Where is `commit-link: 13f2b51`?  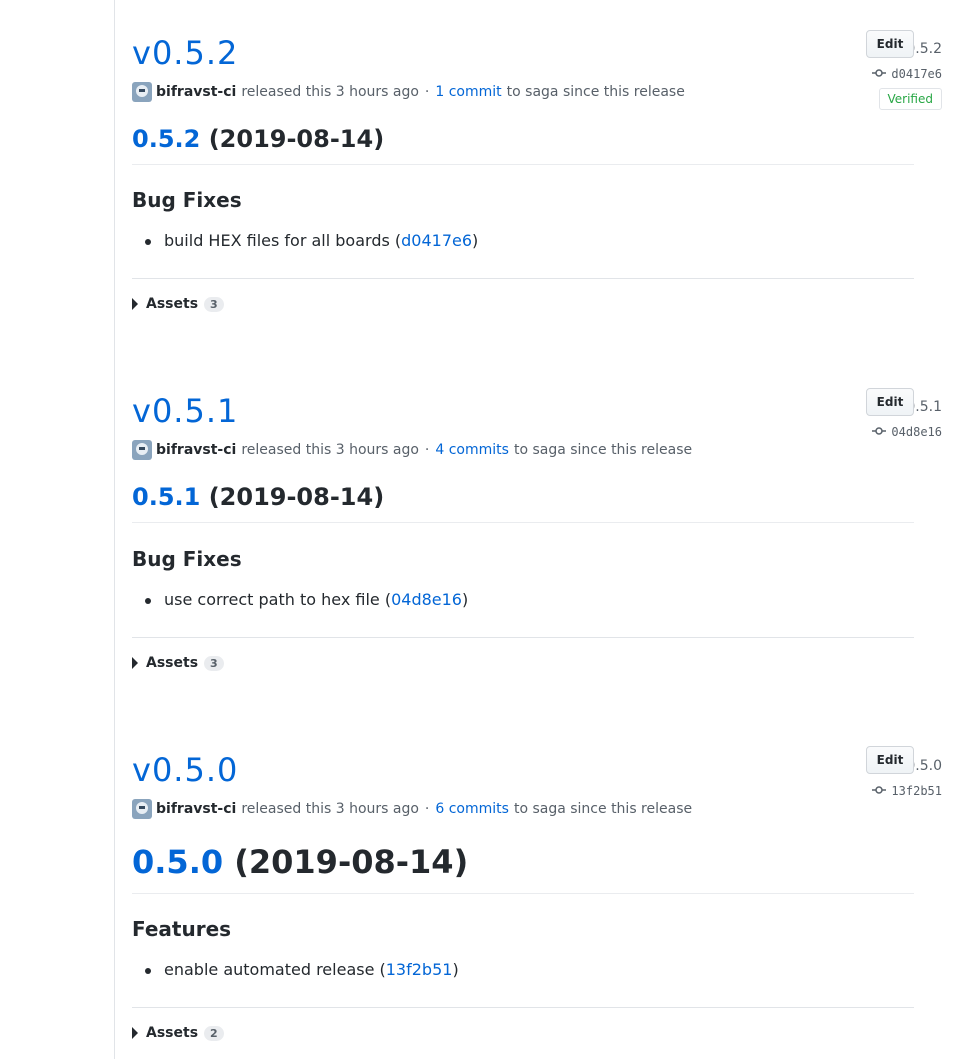
commit-link: 13f2b51 is located at coordinates (907, 791).